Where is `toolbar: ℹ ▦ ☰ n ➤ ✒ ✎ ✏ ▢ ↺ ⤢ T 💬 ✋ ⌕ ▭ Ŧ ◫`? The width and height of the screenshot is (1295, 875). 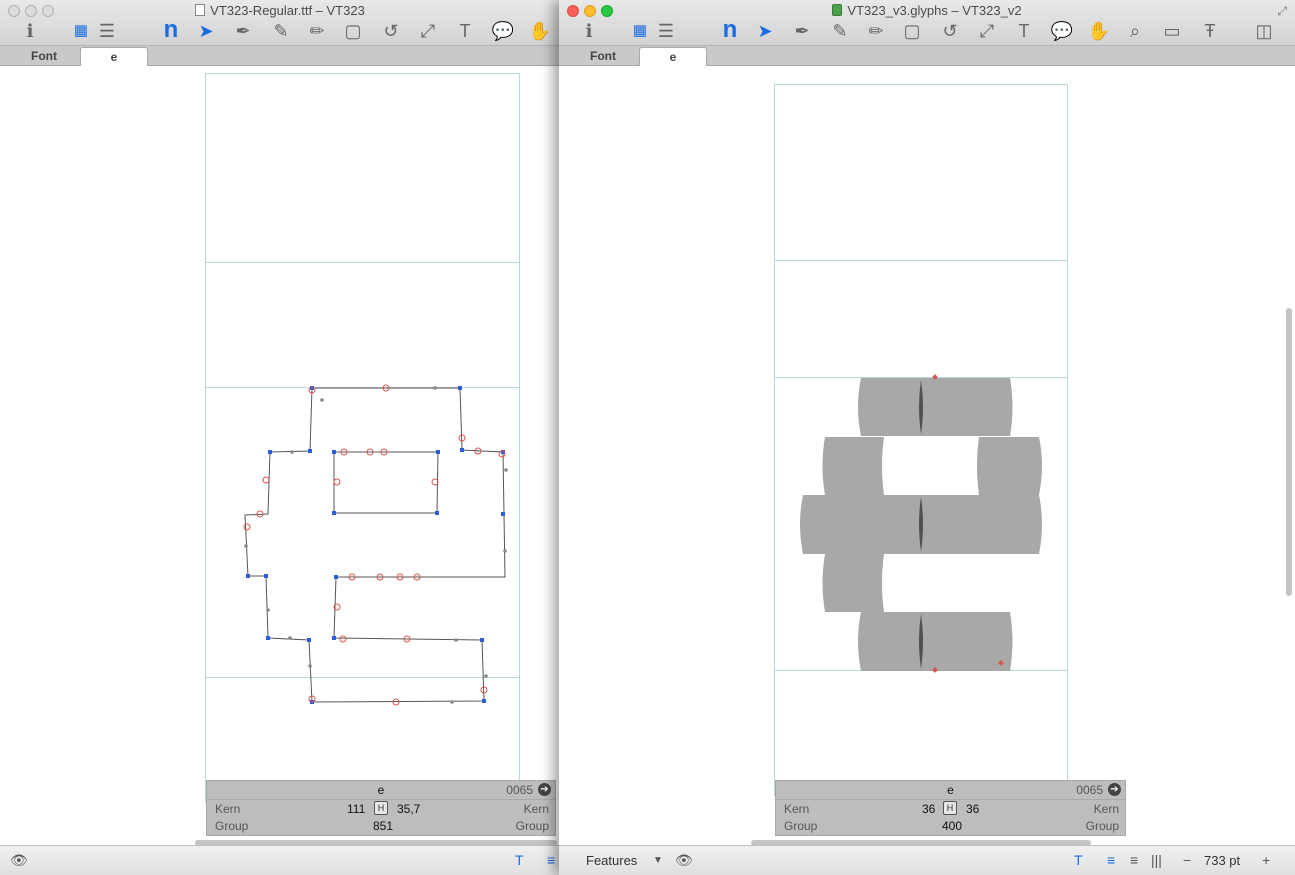 toolbar: ℹ ▦ ☰ n ➤ ✒ ✎ ✏ ▢ ↺ ⤢ T 💬 ✋ ⌕ ▭ Ŧ ◫ is located at coordinates (927, 31).